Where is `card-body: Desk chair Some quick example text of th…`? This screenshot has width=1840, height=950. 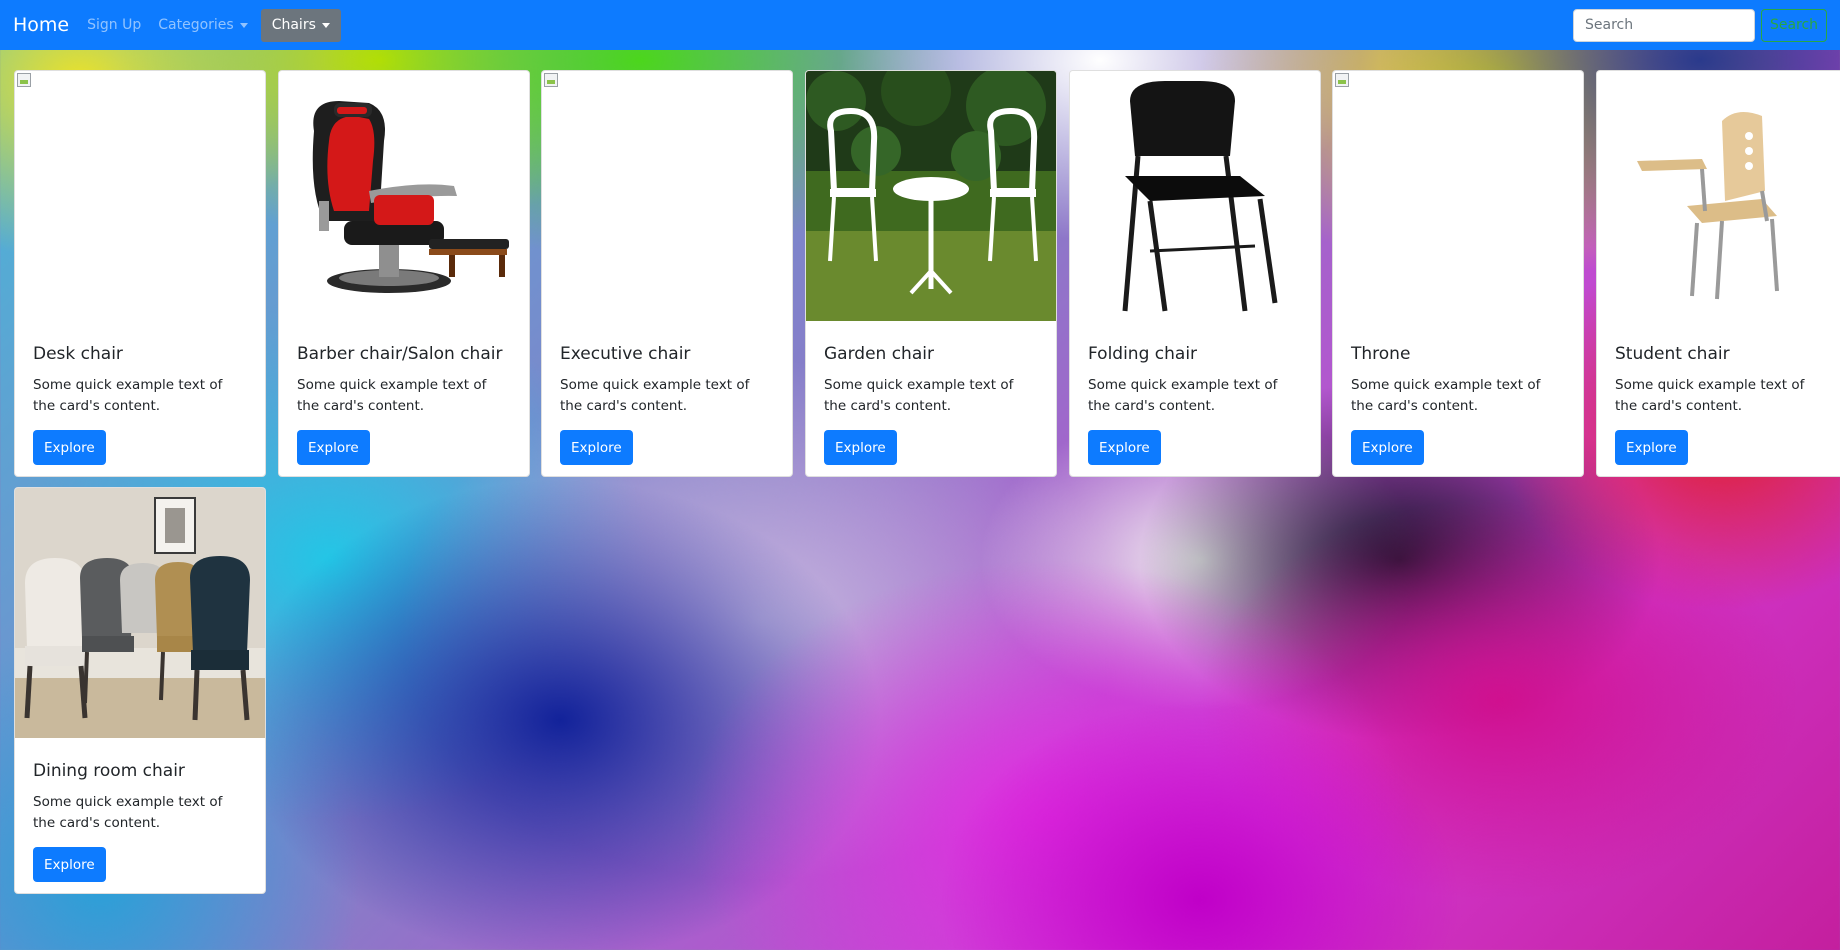 card-body: Desk chair Some quick example text of th… is located at coordinates (140, 393).